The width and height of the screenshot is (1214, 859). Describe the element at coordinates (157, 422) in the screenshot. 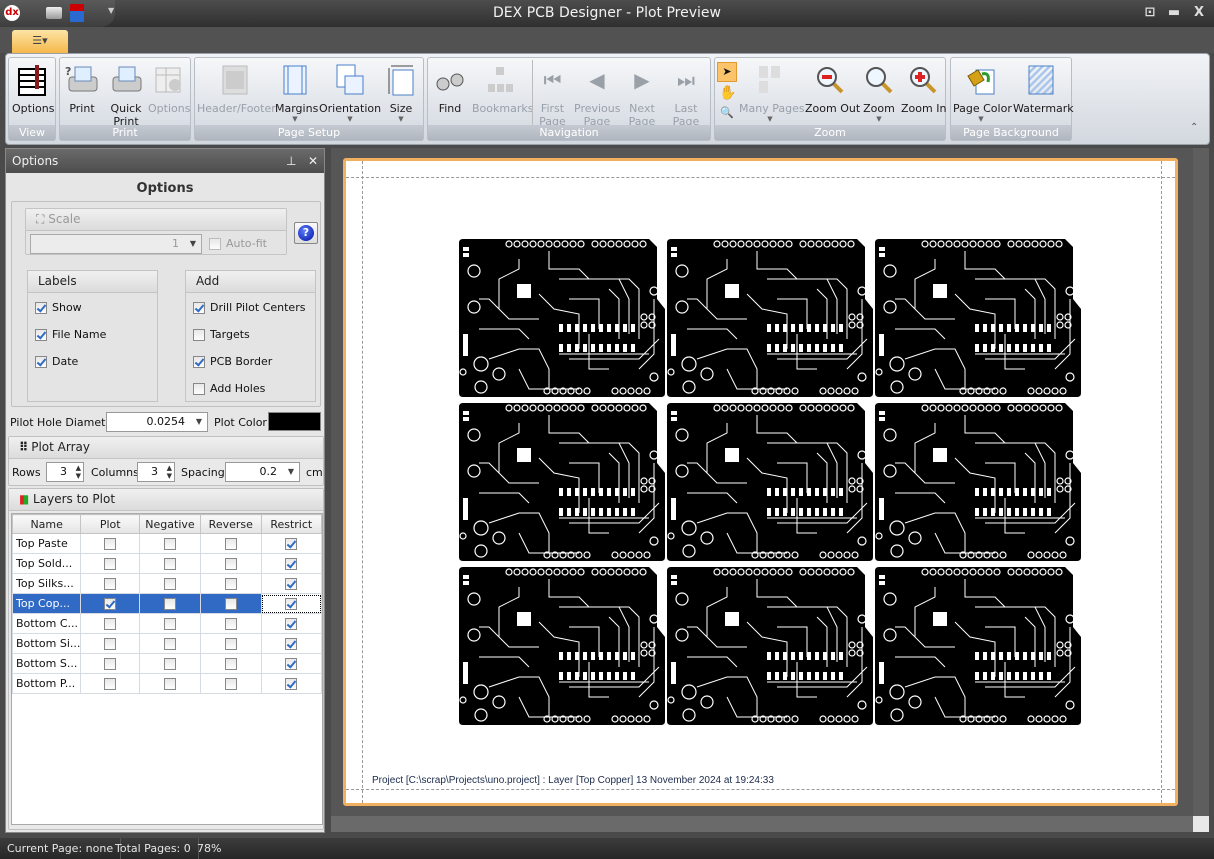

I see `pilot-hole-diameter-input: 0.0254 ▼` at that location.